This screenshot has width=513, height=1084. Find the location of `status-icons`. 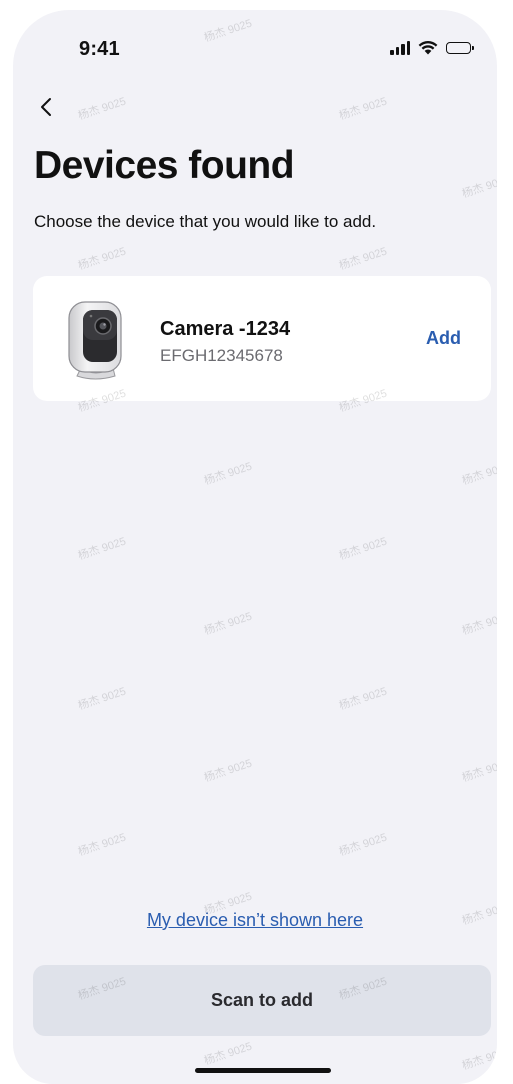

status-icons is located at coordinates (432, 47).